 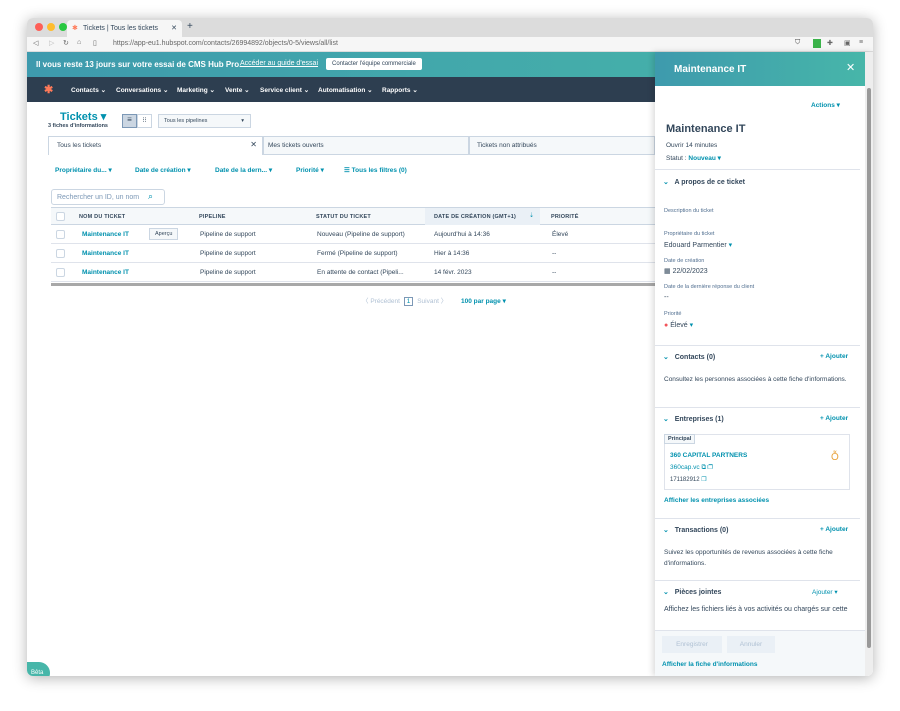 I want to click on panel-header: Maintenance IT ✕, so click(x=760, y=69).